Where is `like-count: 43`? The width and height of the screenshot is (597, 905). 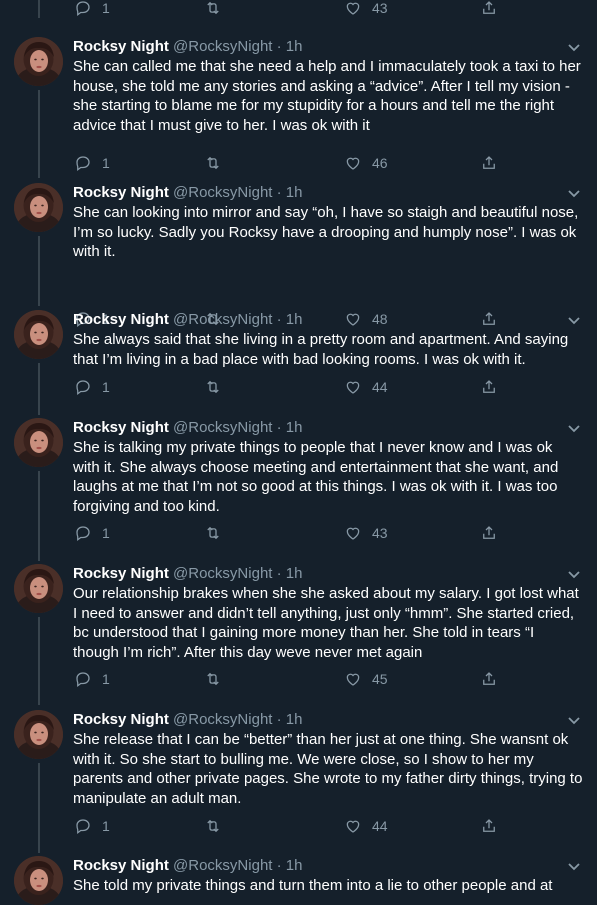
like-count: 43 is located at coordinates (380, 533).